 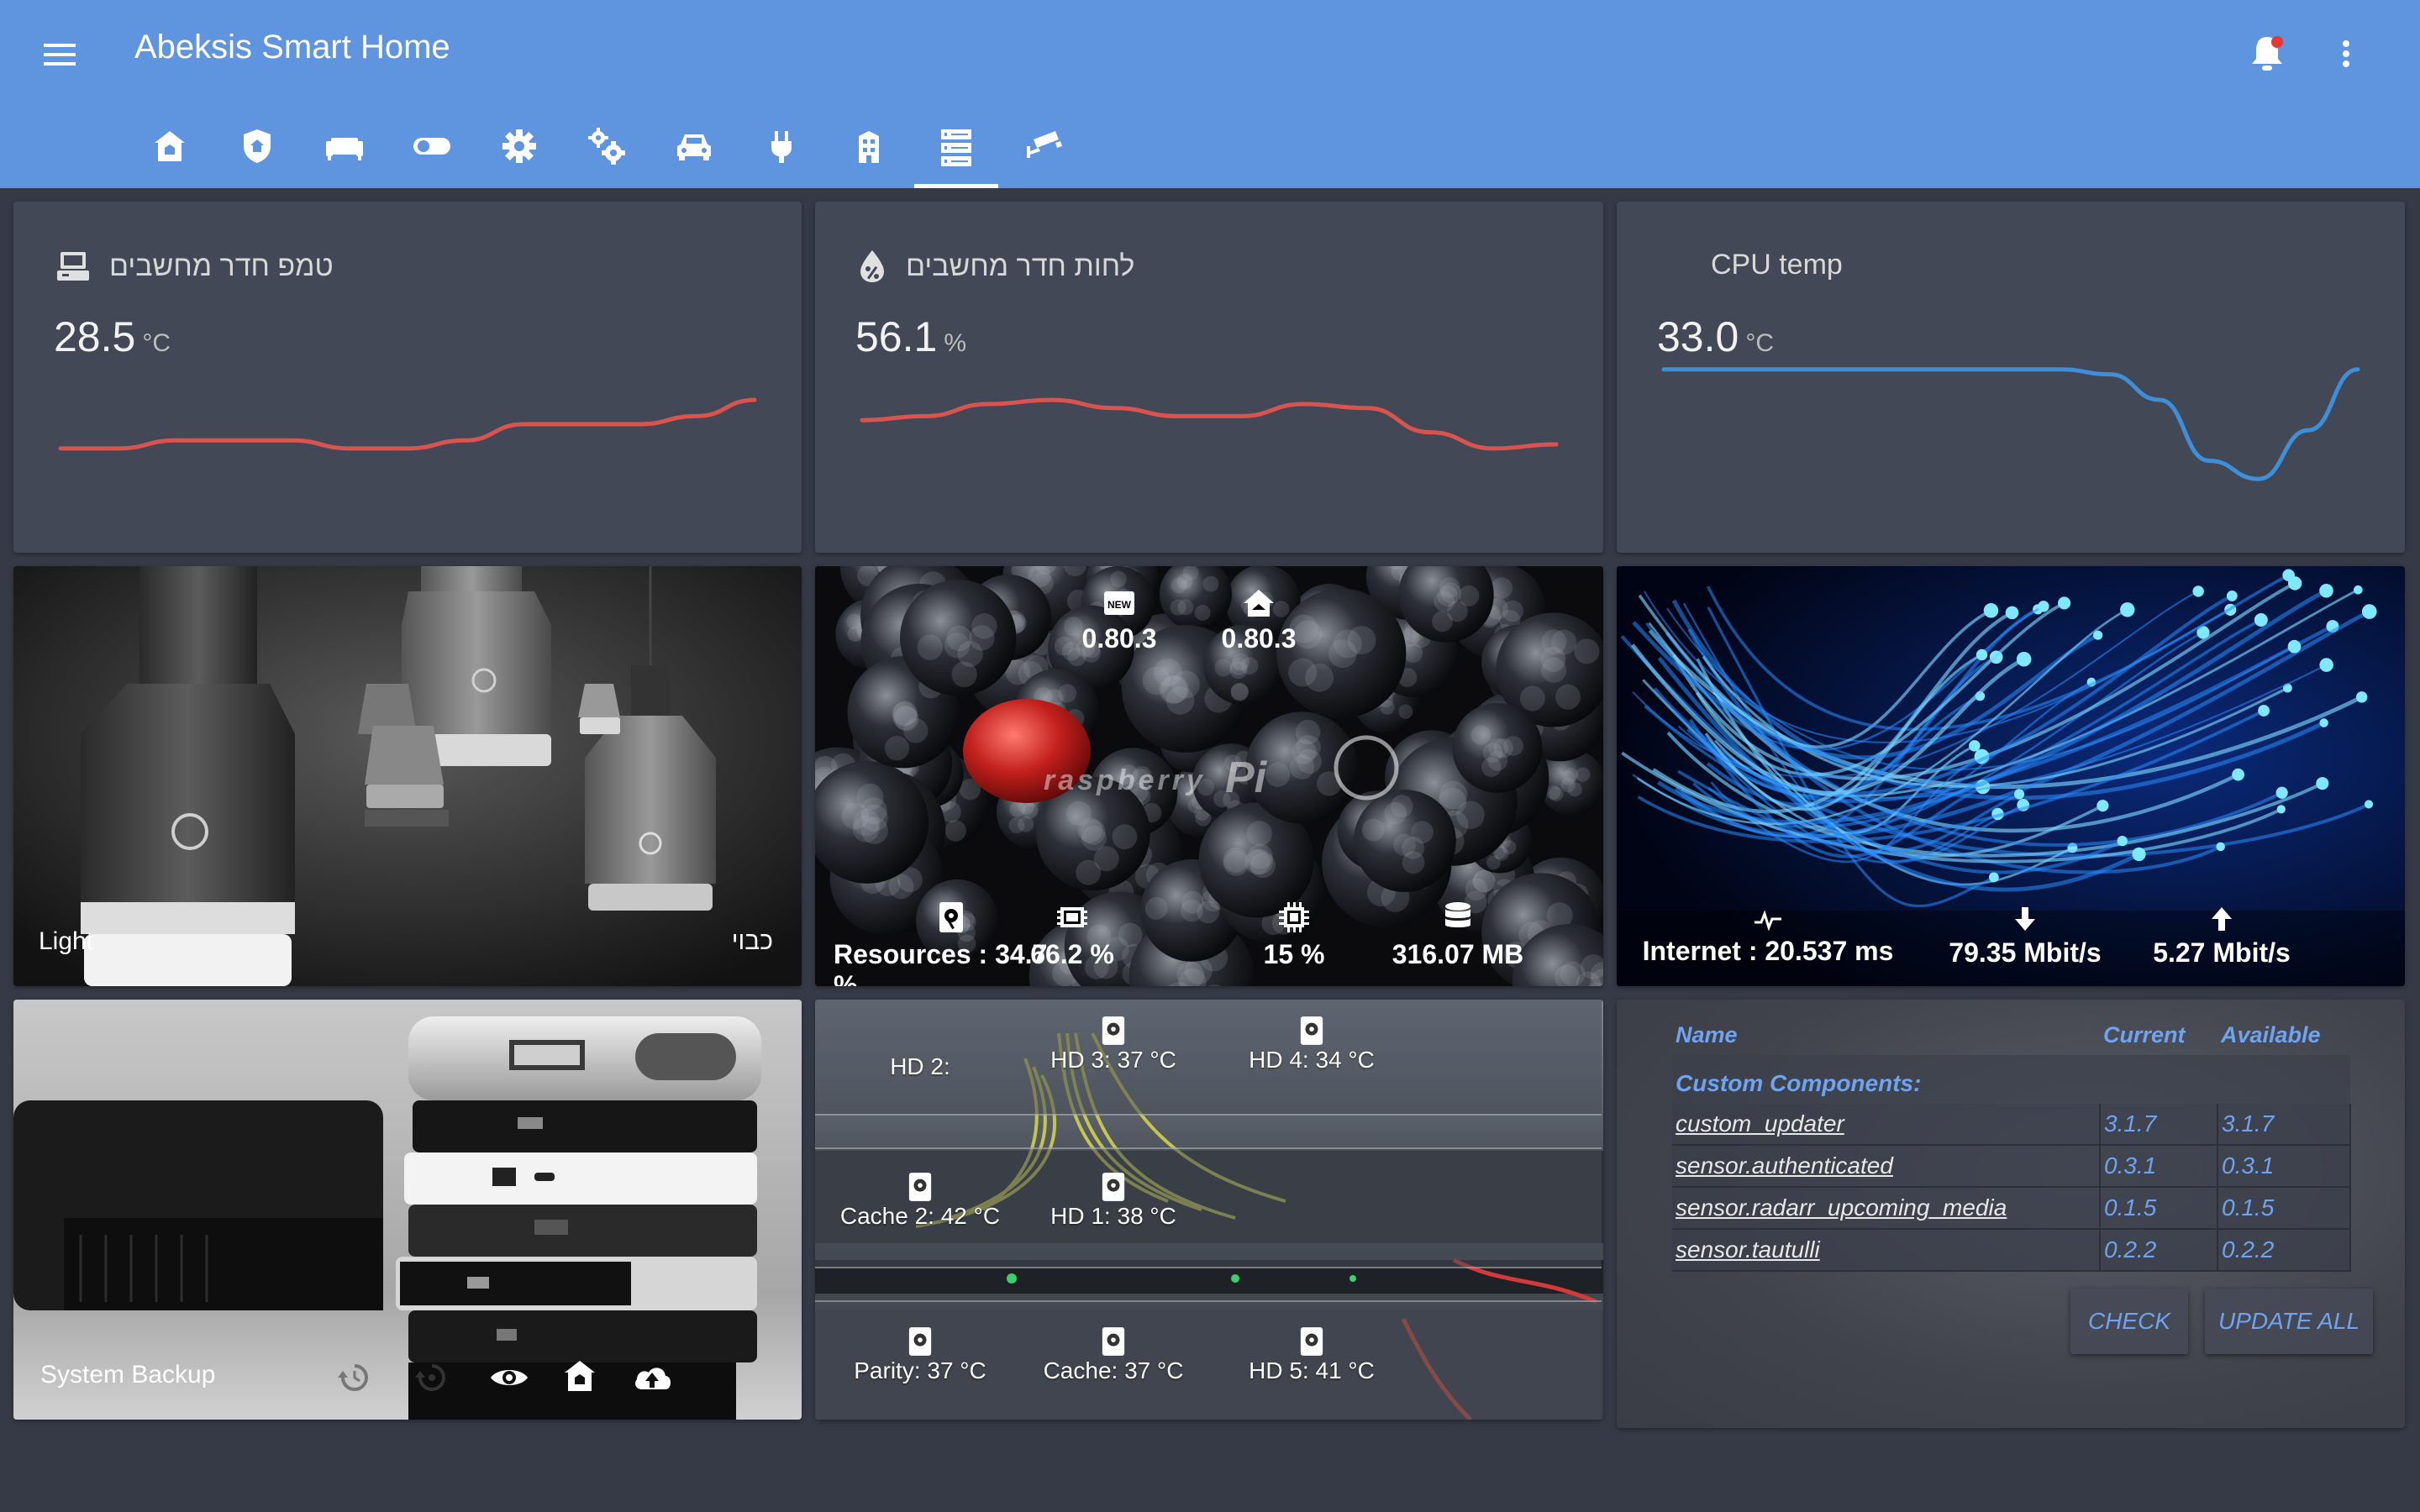 I want to click on hd-item: HD 5: 41 °C, so click(x=1312, y=1355).